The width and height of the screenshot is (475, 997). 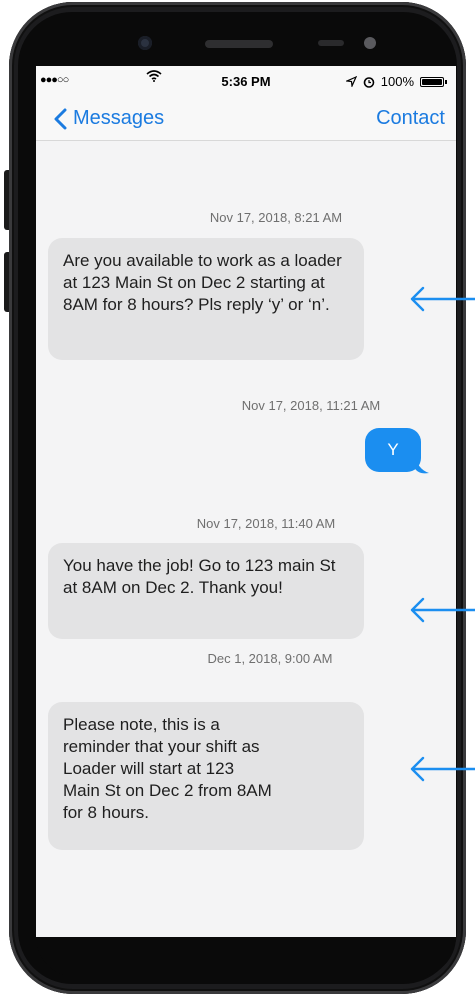 What do you see at coordinates (370, 43) in the screenshot?
I see `ambient-sensor` at bounding box center [370, 43].